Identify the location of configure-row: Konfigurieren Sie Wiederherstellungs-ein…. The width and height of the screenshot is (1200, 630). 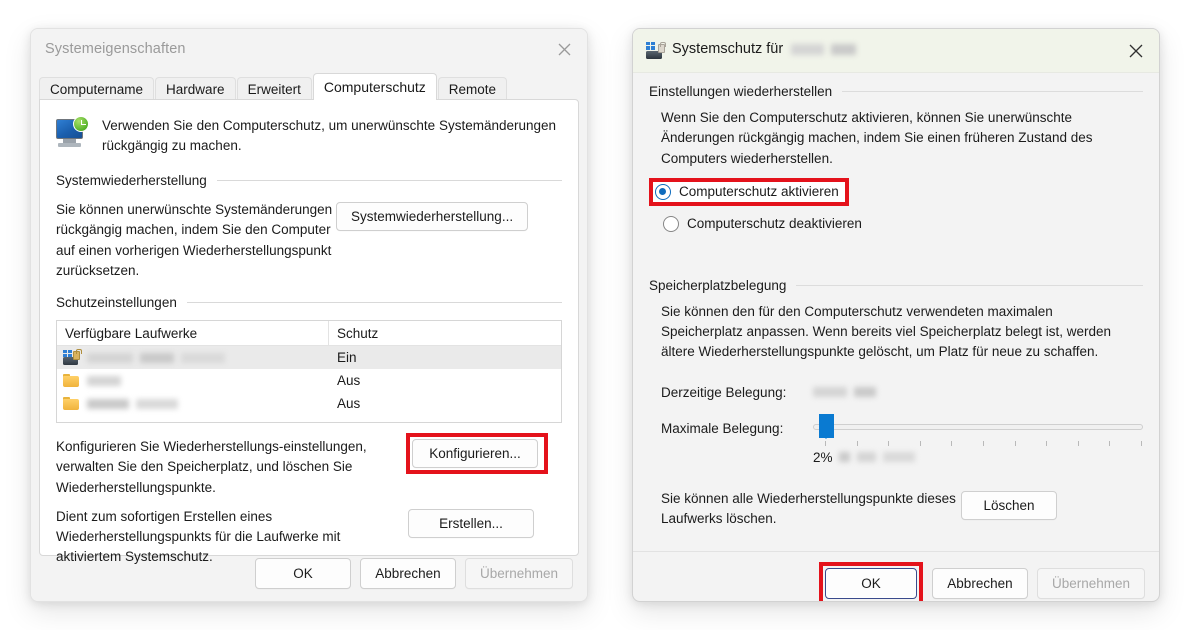
(309, 465).